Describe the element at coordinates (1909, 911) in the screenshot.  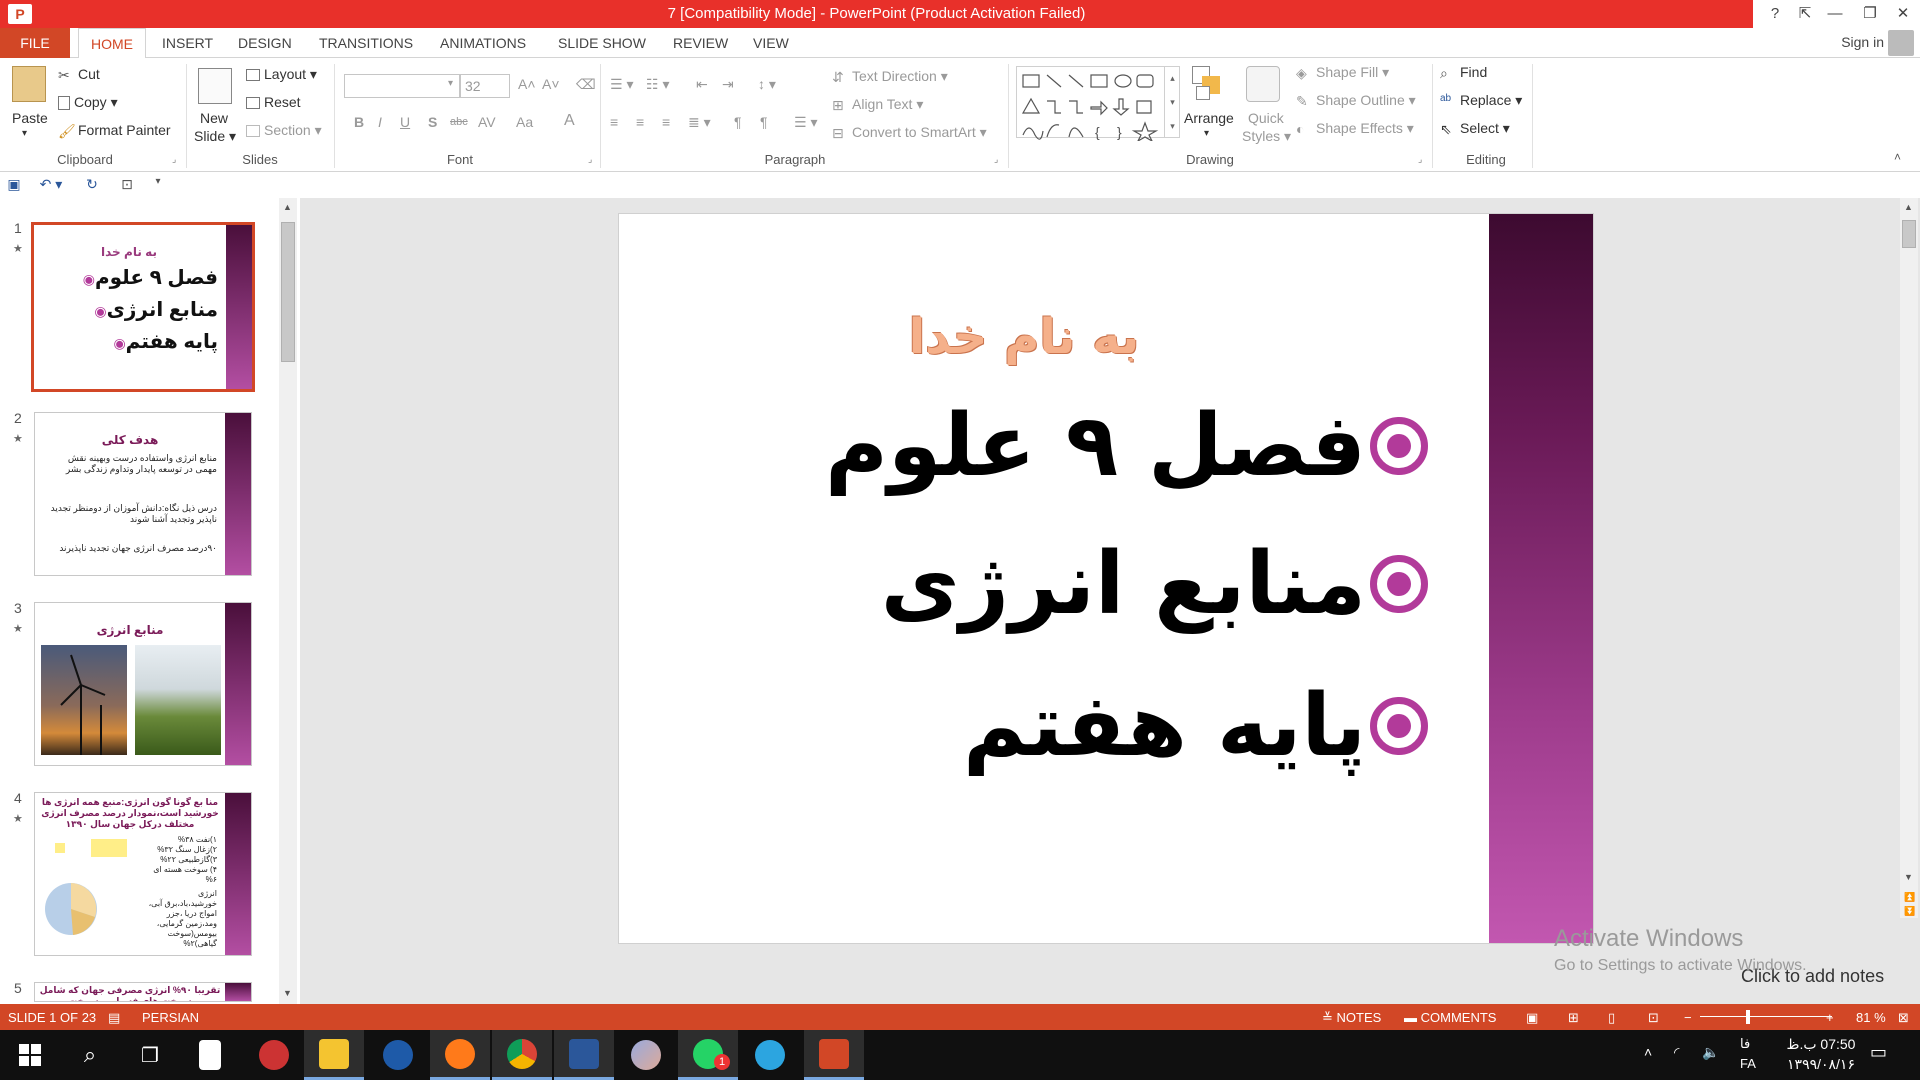
I see `next-slide-icon: ⏬` at that location.